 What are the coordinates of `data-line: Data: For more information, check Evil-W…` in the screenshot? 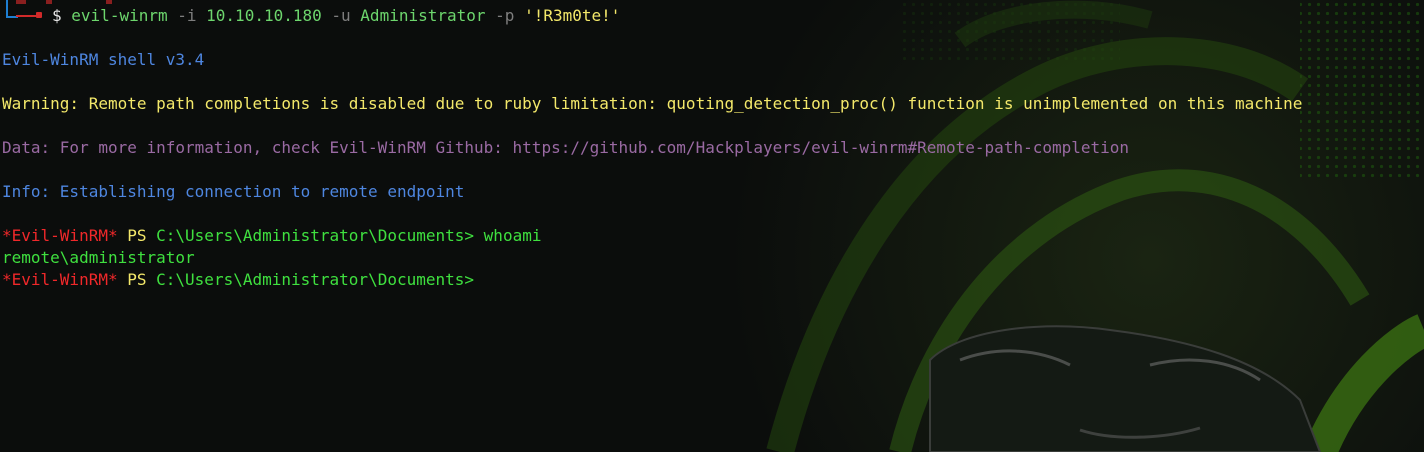 It's located at (566, 147).